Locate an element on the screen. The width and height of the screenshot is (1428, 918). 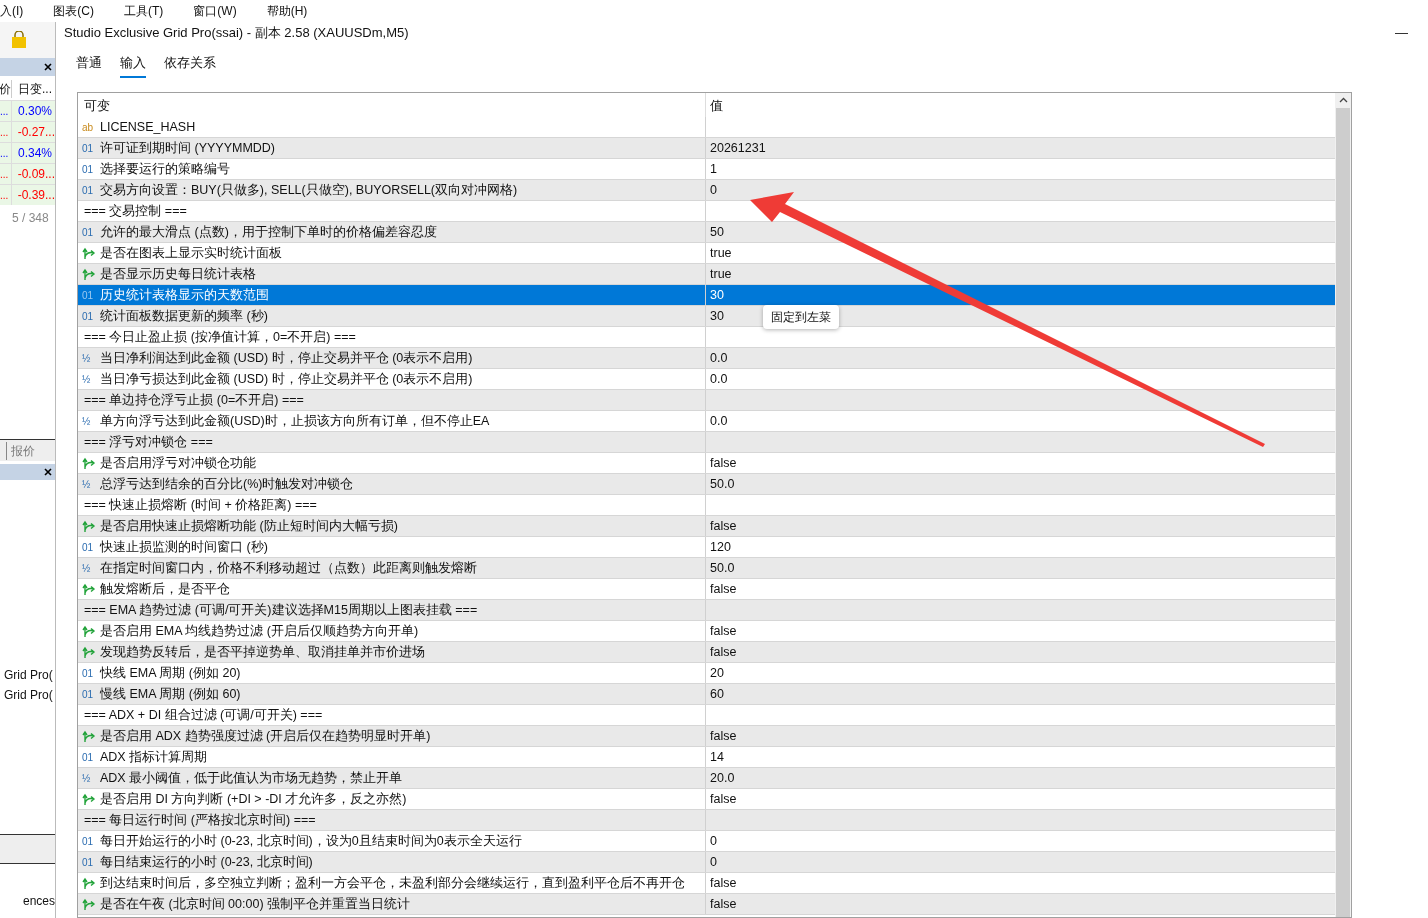
table-row: 01 交易方向设置：BUY(只做多), SELL(只做空), BUYORSELL(双向对冲网格) 0 is located at coordinates (706, 190).